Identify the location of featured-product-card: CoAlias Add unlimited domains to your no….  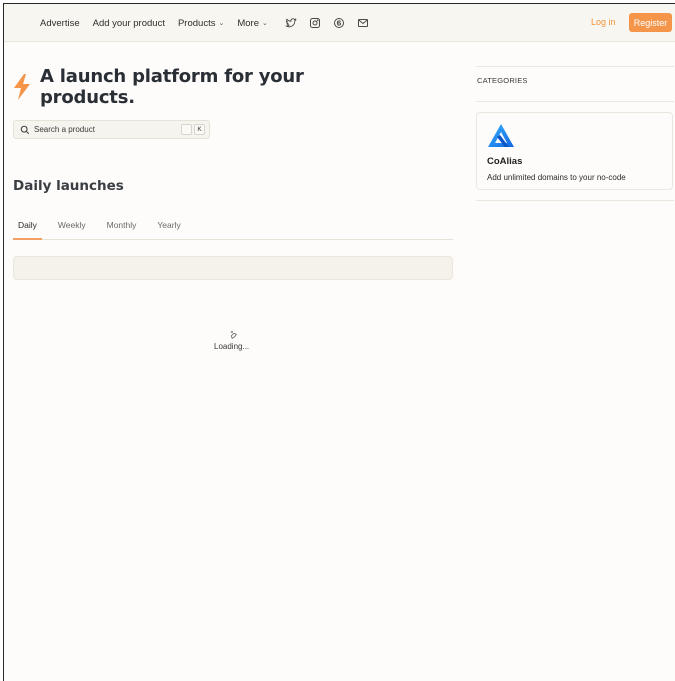
(574, 151).